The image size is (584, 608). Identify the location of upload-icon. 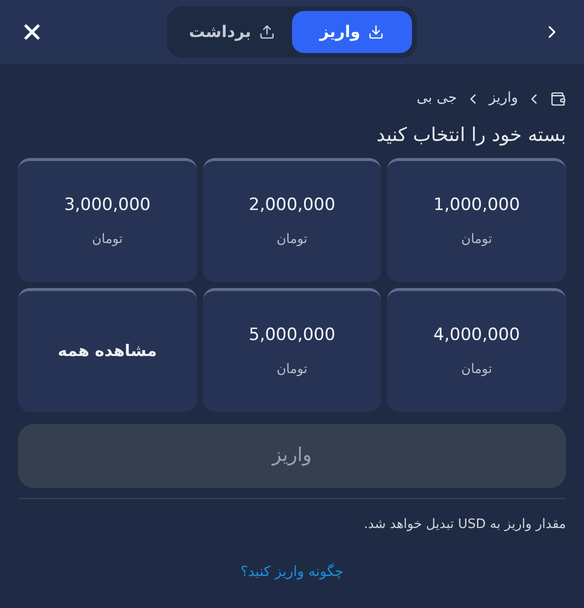
(267, 32).